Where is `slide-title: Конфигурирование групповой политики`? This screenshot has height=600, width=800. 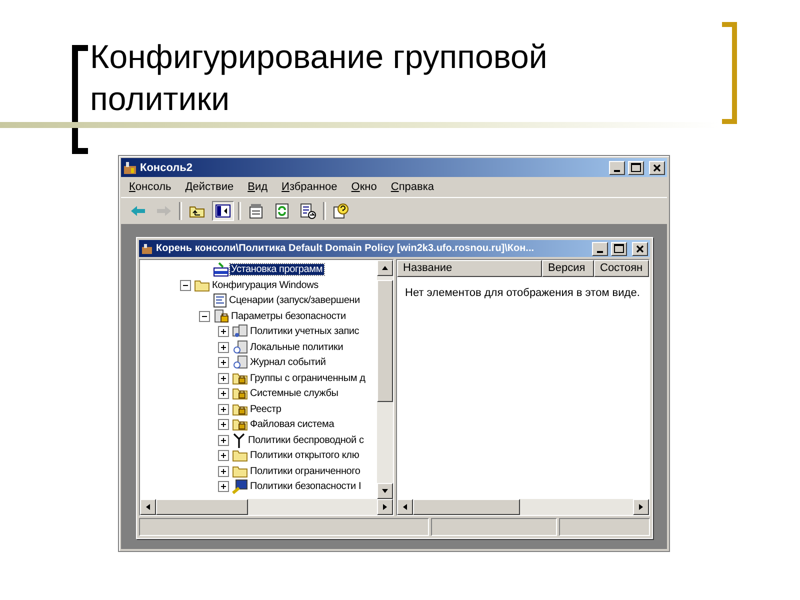 slide-title: Конфигурирование групповой политики is located at coordinates (319, 78).